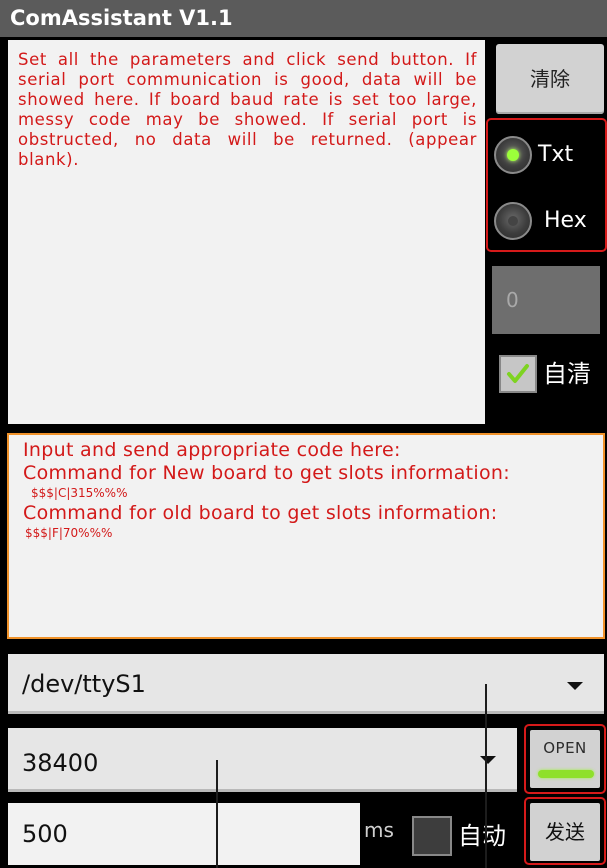 The height and width of the screenshot is (868, 607). What do you see at coordinates (546, 300) in the screenshot?
I see `counter-field: 0` at bounding box center [546, 300].